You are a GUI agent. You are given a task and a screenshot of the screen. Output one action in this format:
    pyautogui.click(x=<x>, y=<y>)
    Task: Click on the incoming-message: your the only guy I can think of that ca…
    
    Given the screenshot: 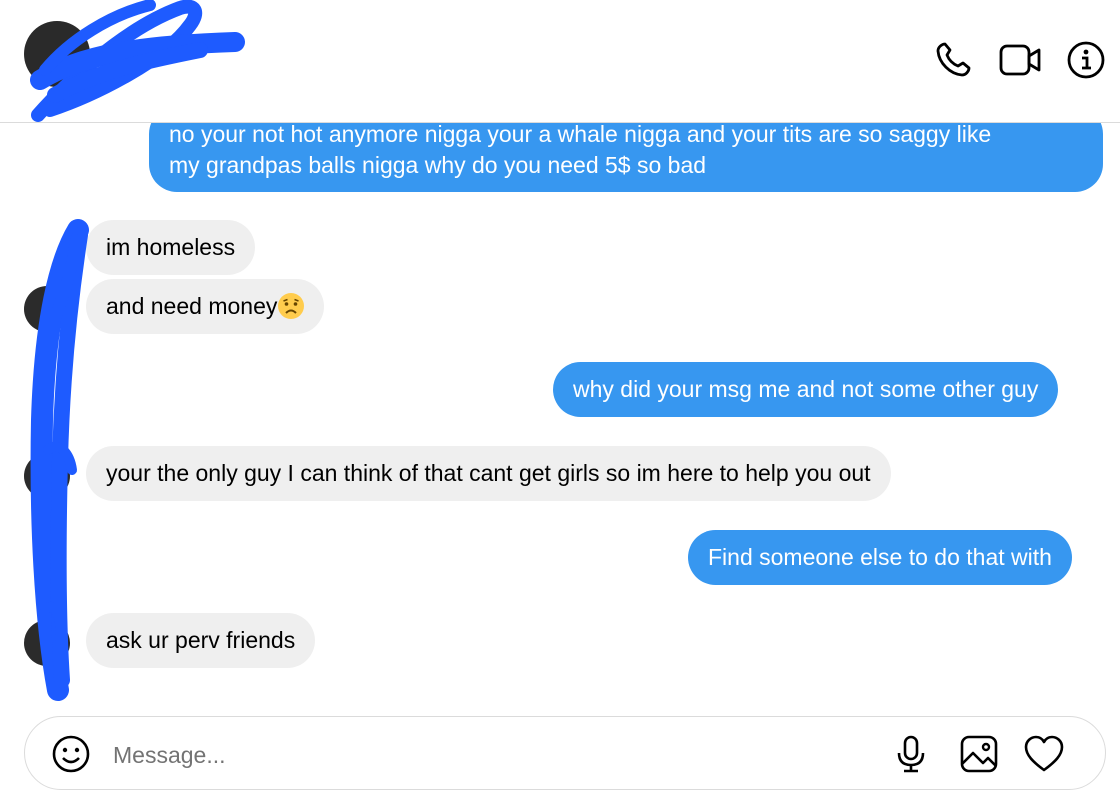 What is the action you would take?
    pyautogui.click(x=488, y=473)
    